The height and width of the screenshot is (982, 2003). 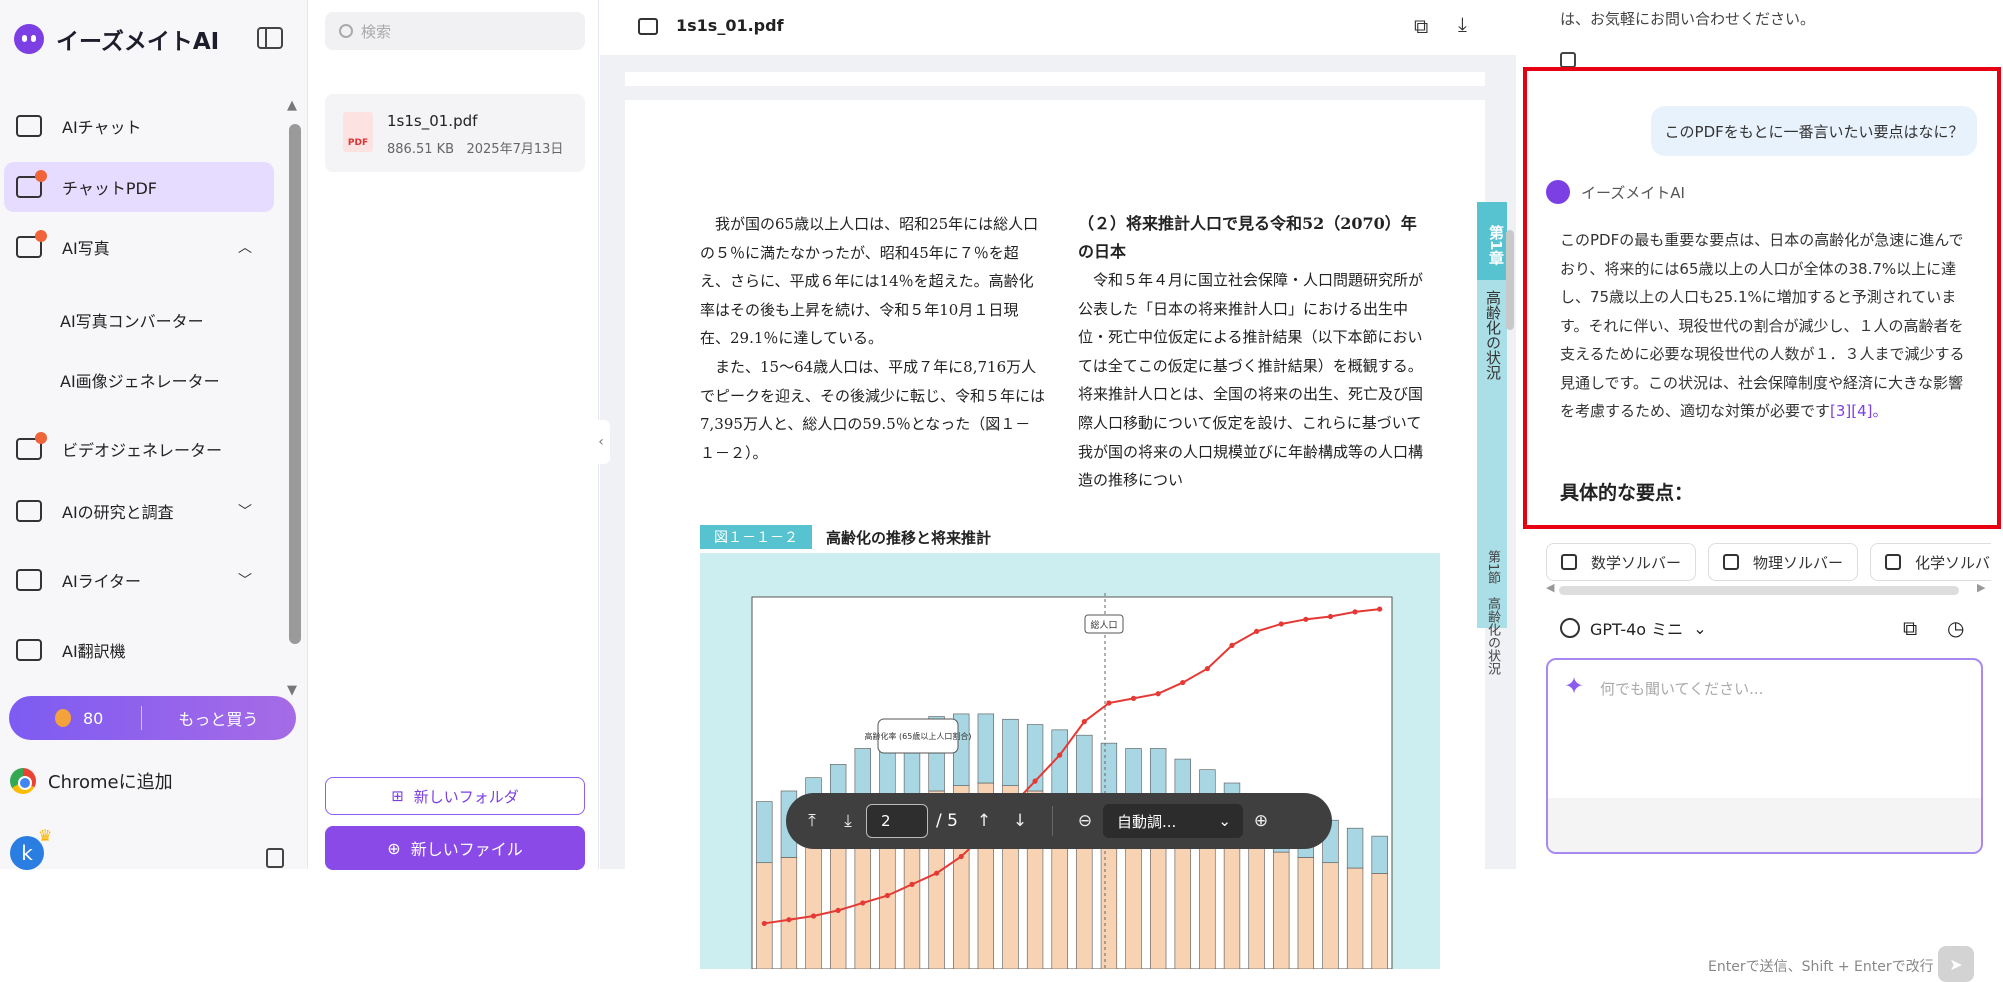 I want to click on scroll-up-icon: ▲, so click(x=292, y=105).